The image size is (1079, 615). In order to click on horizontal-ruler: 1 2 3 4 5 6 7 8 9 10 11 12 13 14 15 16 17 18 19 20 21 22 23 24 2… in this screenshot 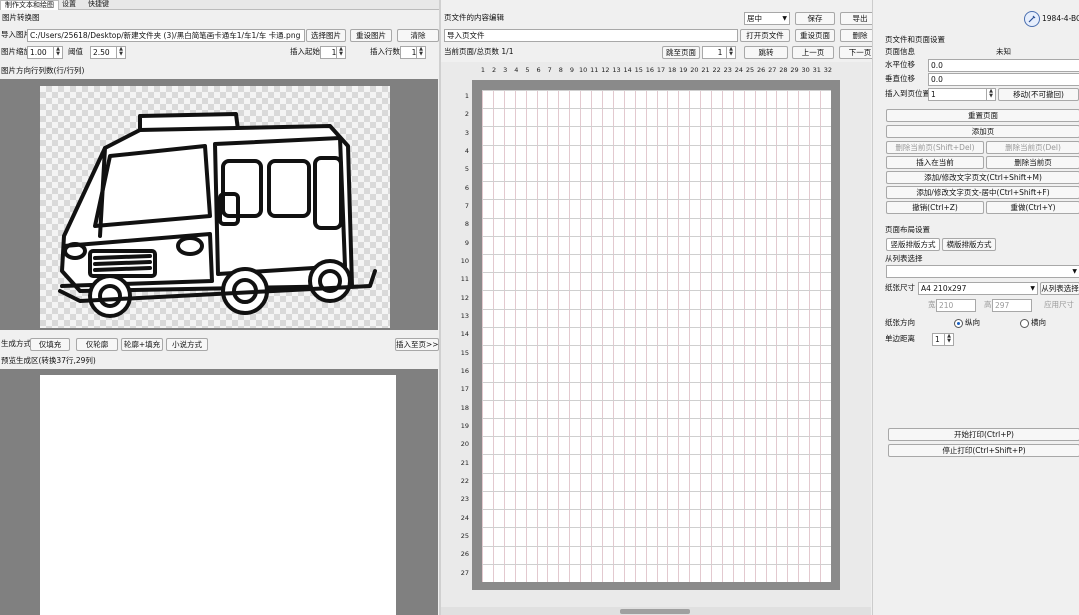, I will do `click(656, 71)`.